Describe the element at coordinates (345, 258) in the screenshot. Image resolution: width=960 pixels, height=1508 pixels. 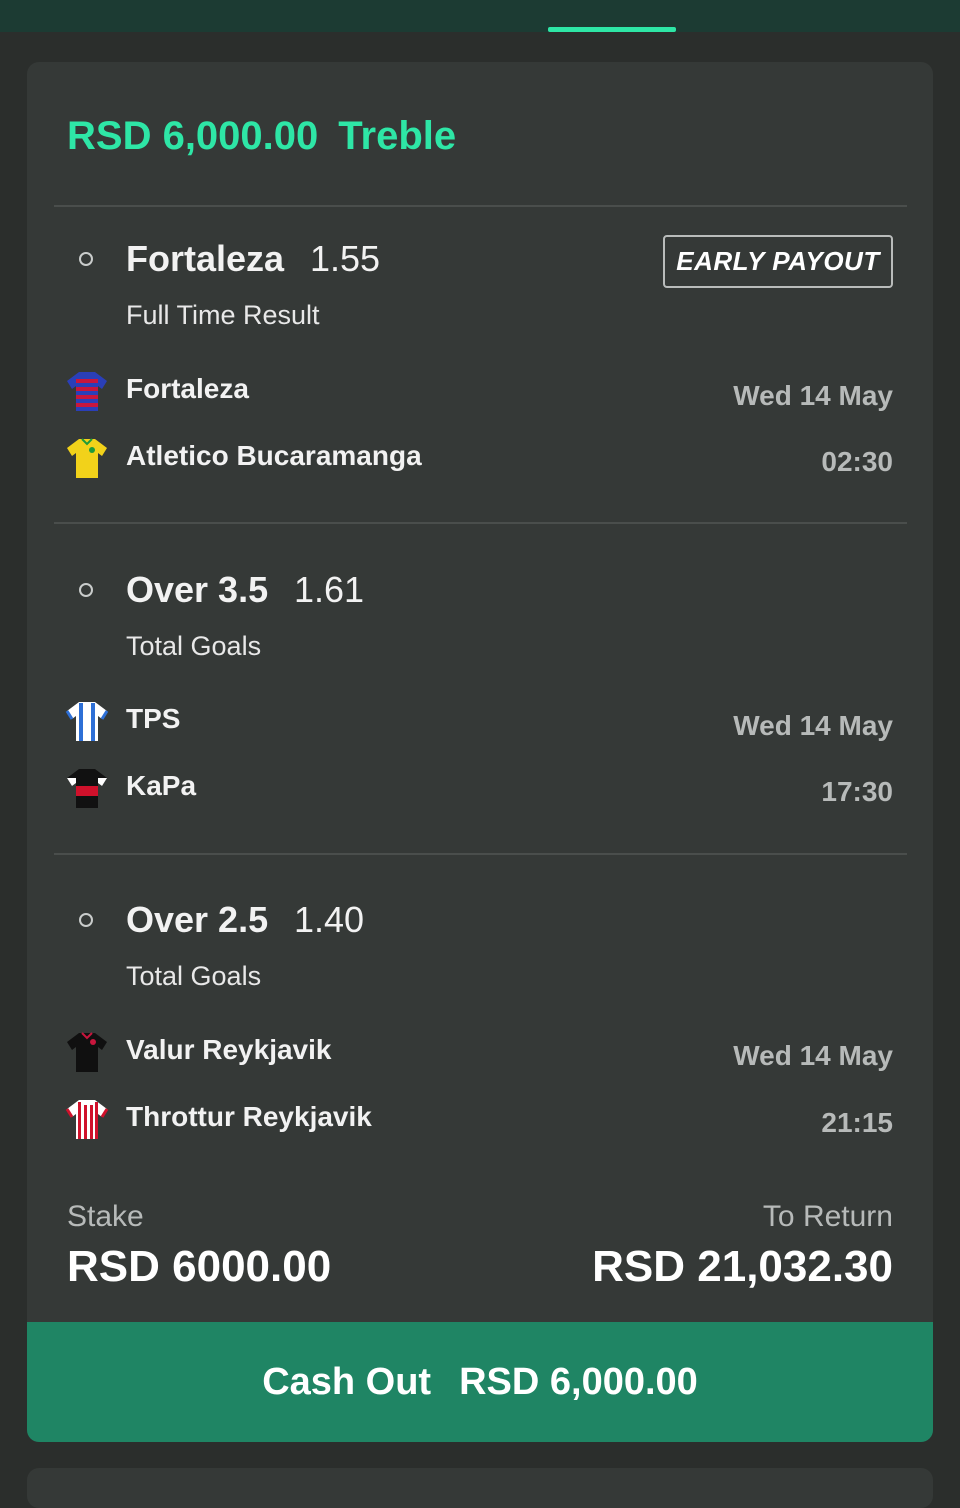
I see `selection-odds: 1.55` at that location.